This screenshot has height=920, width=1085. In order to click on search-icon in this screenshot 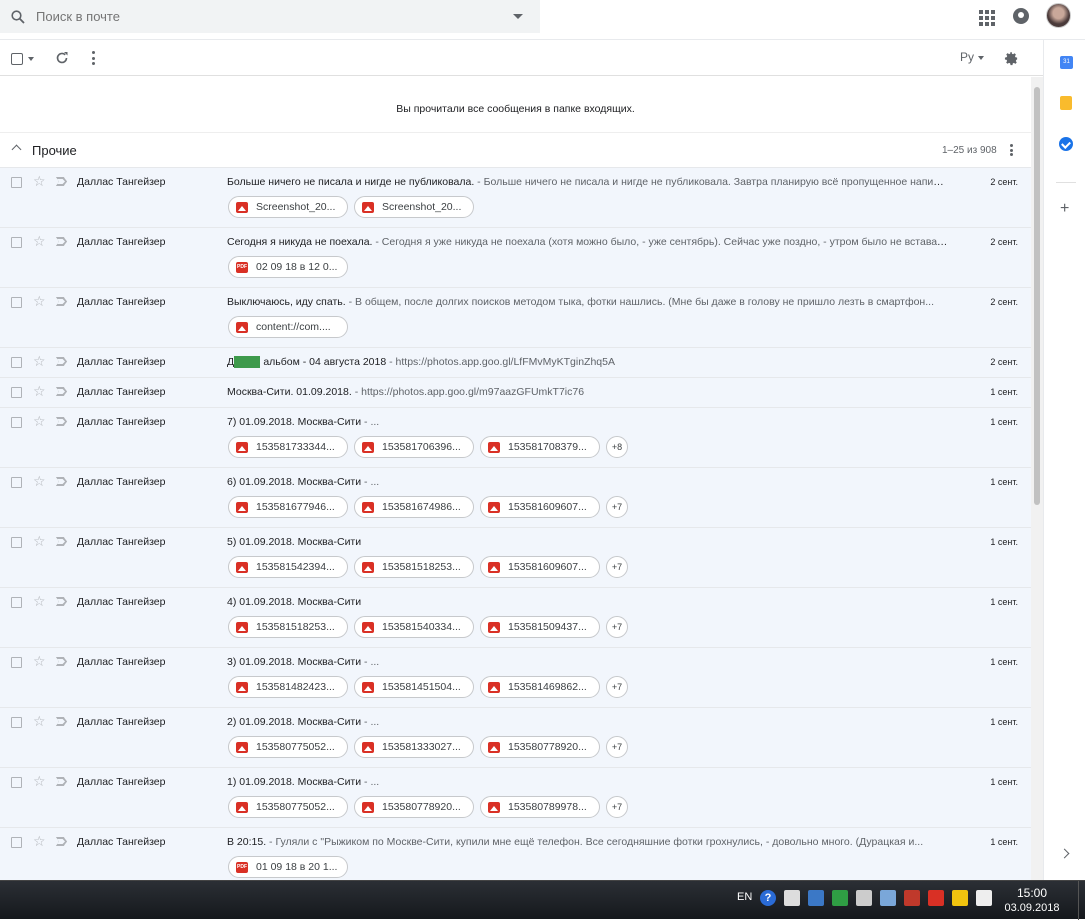, I will do `click(18, 16)`.